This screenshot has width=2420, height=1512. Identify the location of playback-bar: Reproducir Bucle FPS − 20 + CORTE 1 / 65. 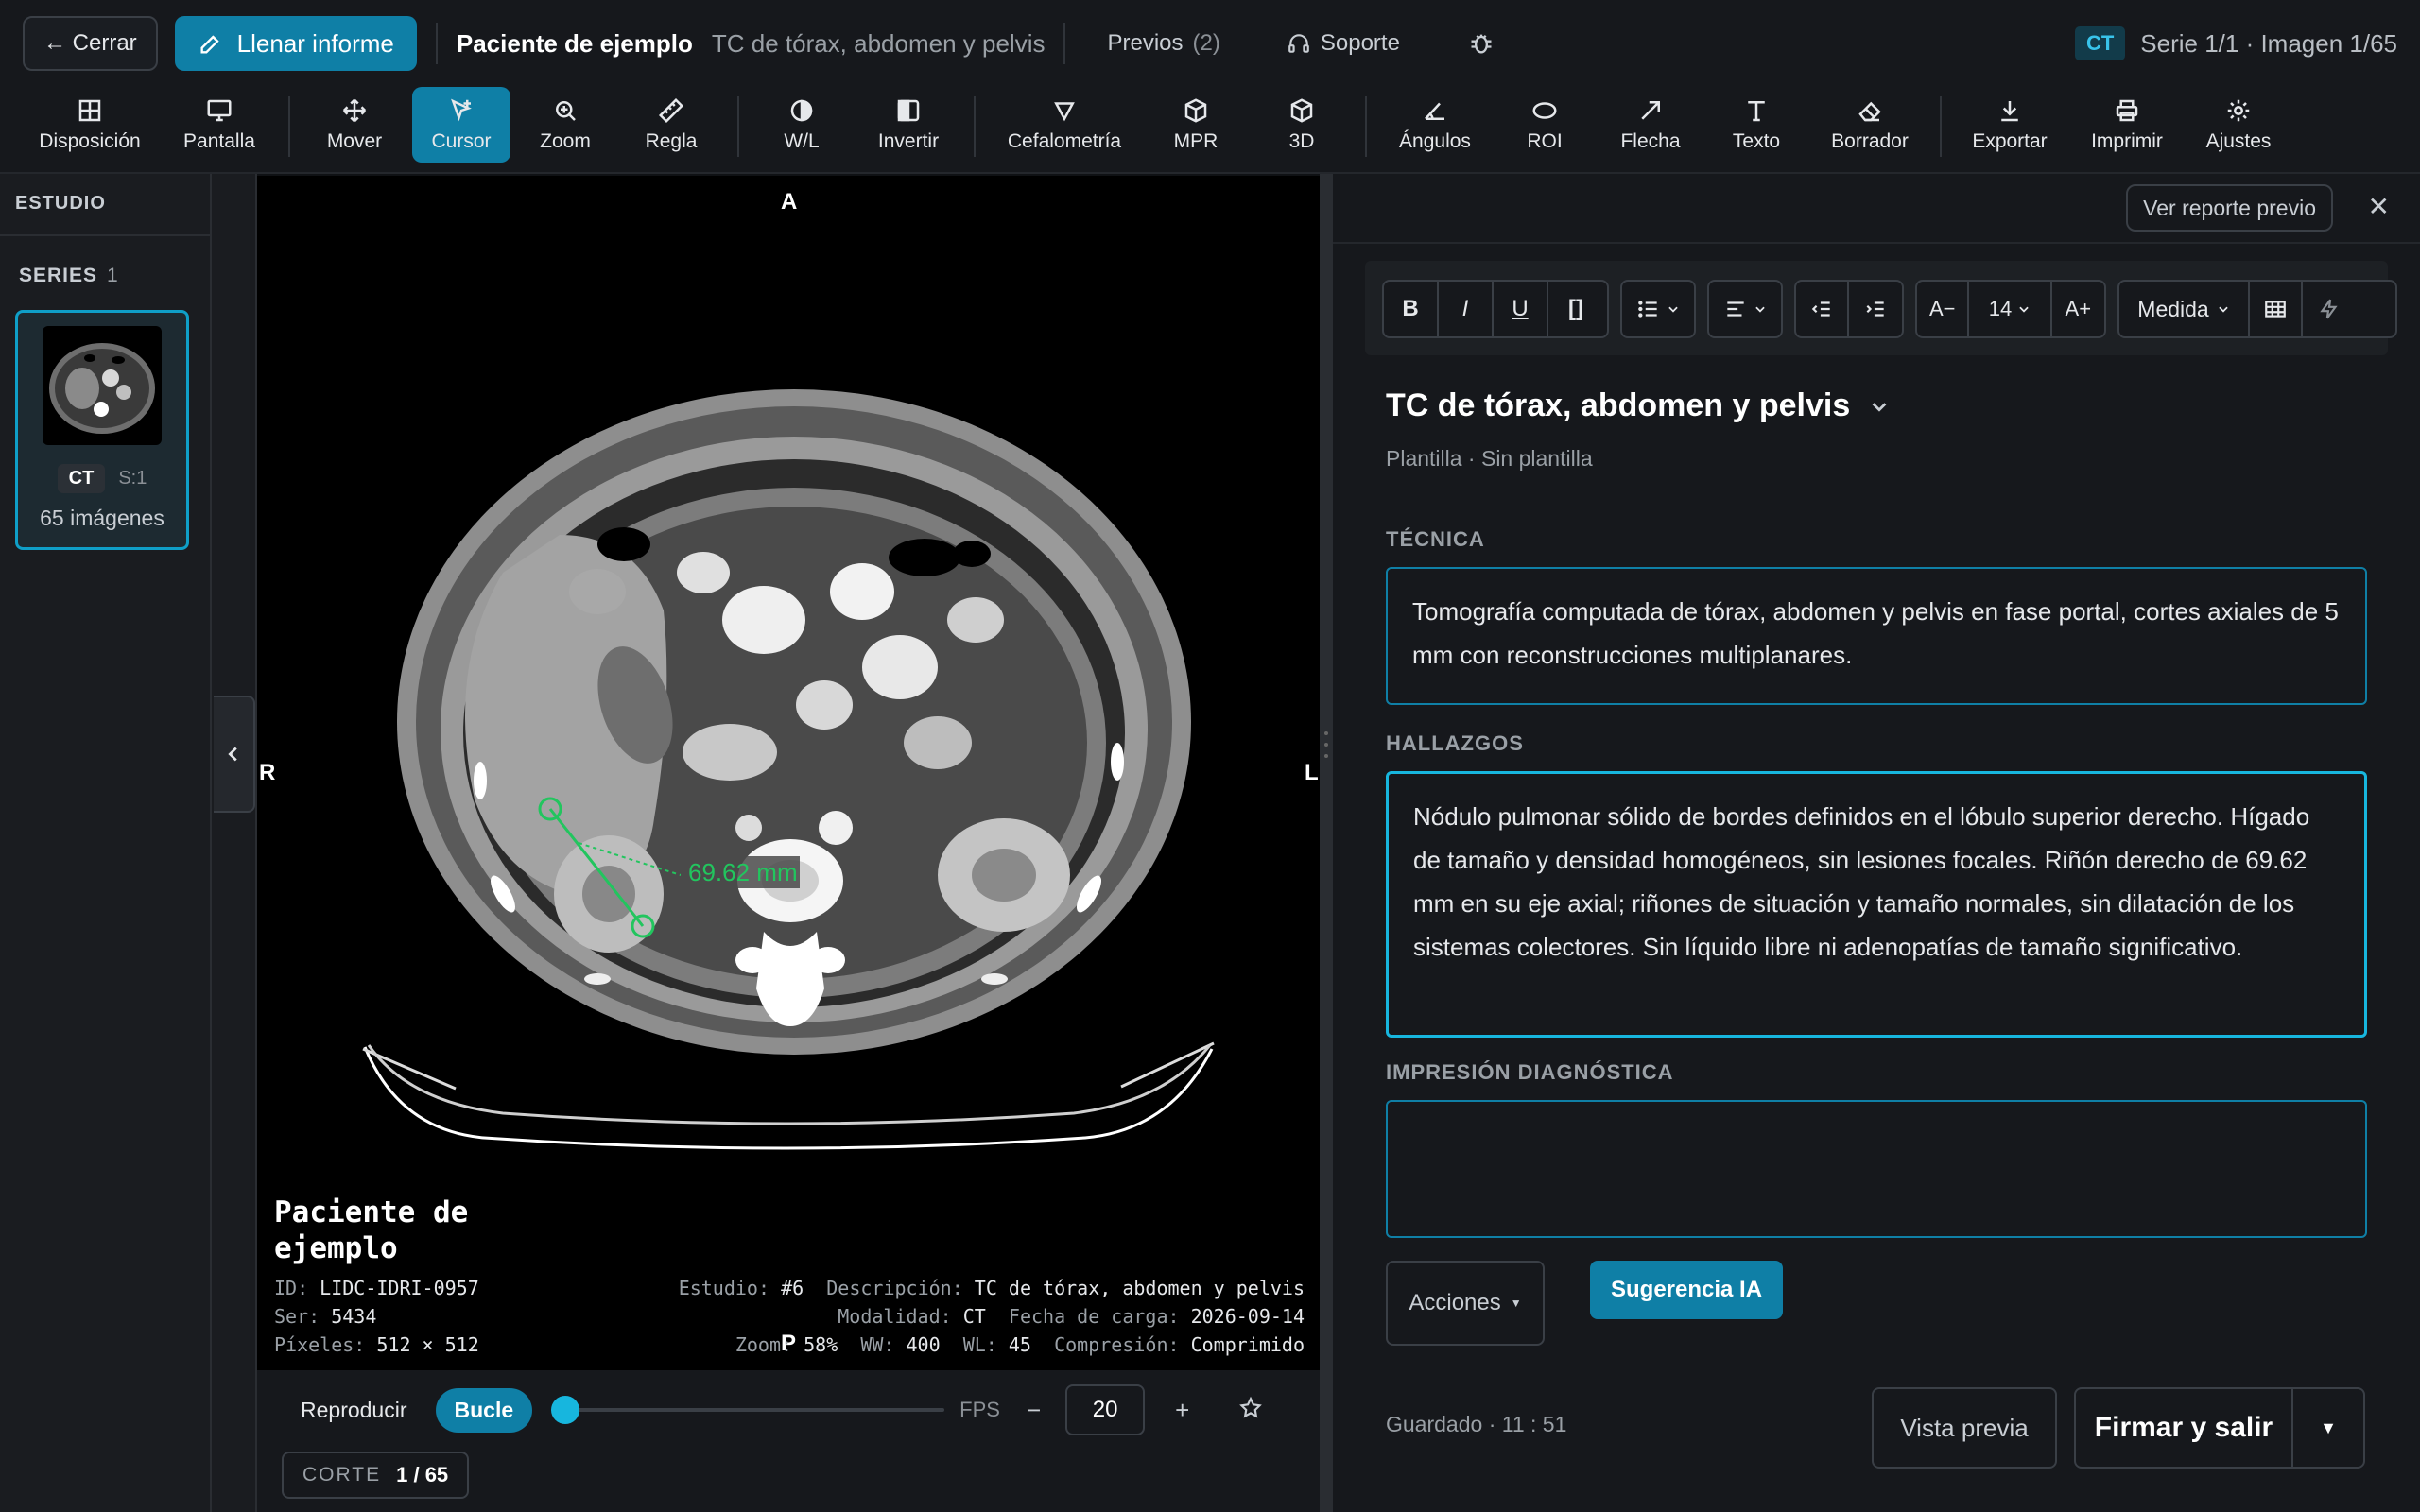
(788, 1441).